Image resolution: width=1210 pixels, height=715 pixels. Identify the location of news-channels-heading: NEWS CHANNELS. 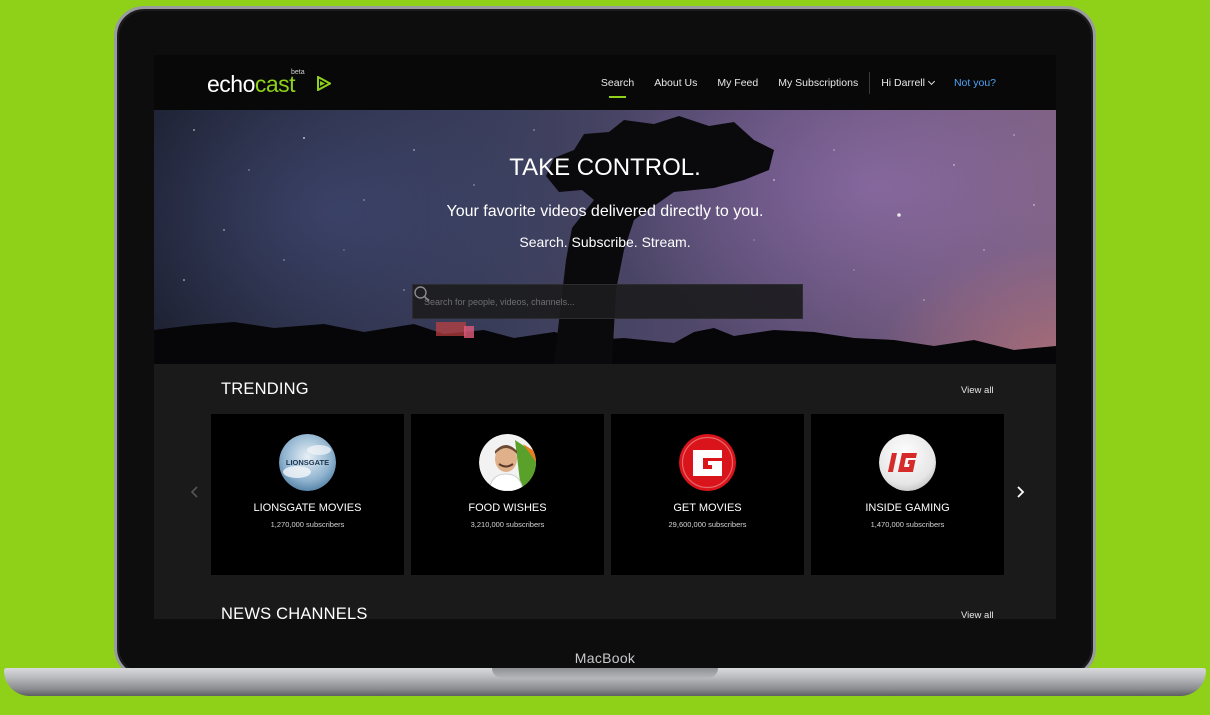
(294, 612).